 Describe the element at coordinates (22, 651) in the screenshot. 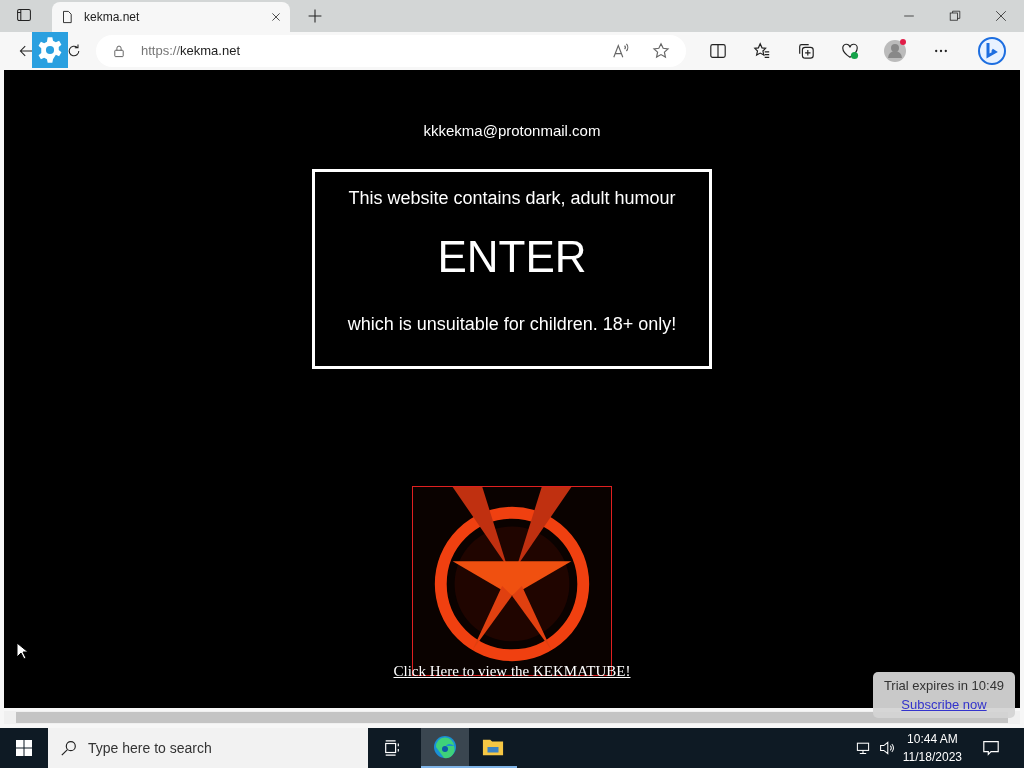

I see `mouse-pointer-icon` at that location.